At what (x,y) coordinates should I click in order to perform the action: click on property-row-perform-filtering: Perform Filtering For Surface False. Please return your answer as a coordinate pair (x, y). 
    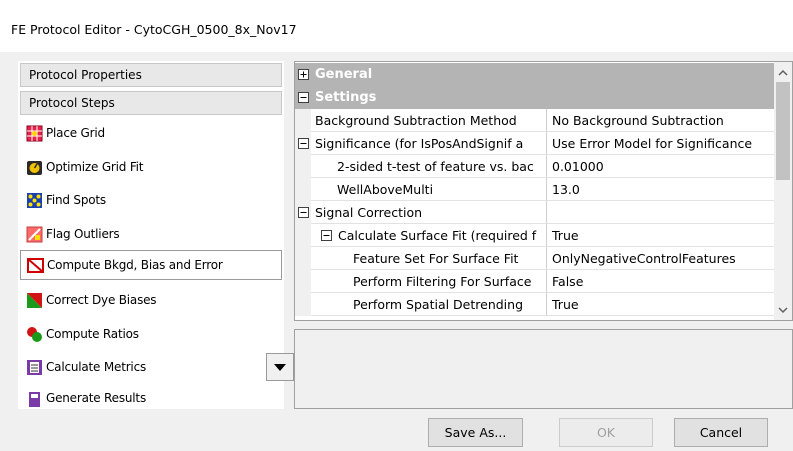
    Looking at the image, I should click on (535, 281).